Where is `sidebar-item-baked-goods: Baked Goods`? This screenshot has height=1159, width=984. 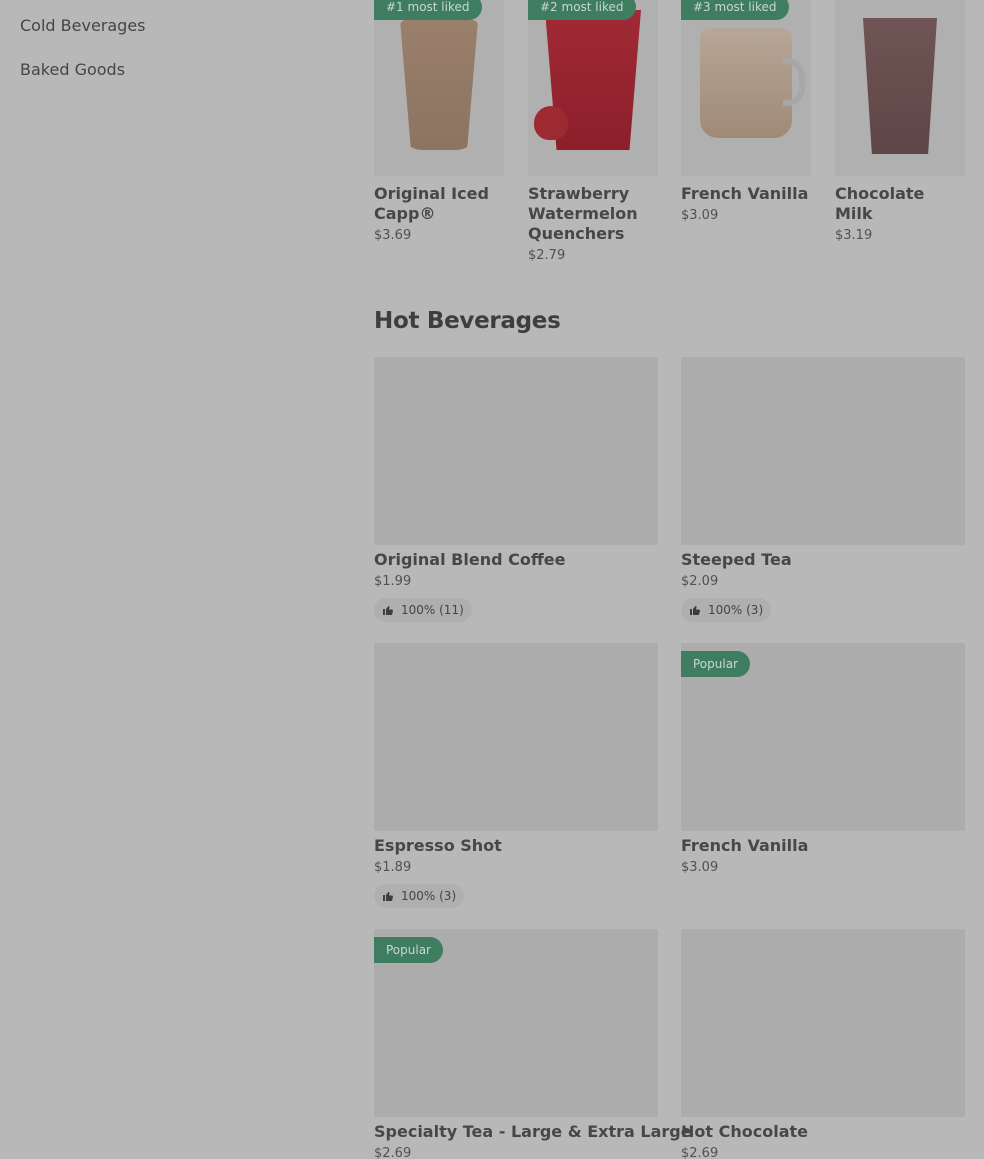 sidebar-item-baked-goods: Baked Goods is located at coordinates (83, 80).